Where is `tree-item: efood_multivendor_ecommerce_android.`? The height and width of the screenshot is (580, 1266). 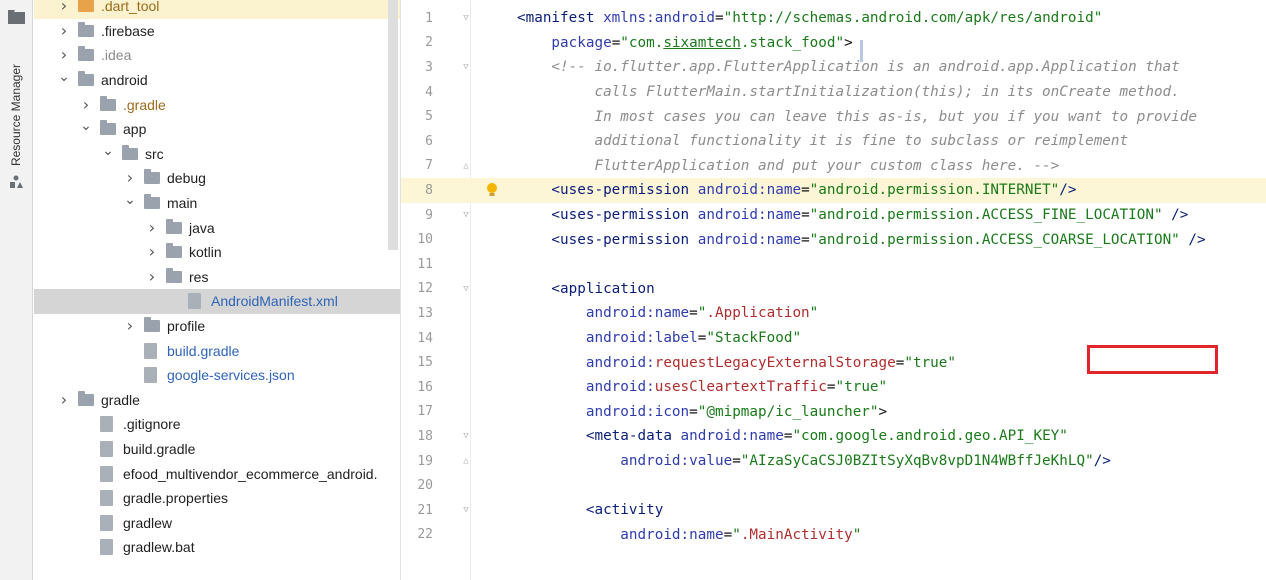 tree-item: efood_multivendor_ecommerce_android. is located at coordinates (217, 473).